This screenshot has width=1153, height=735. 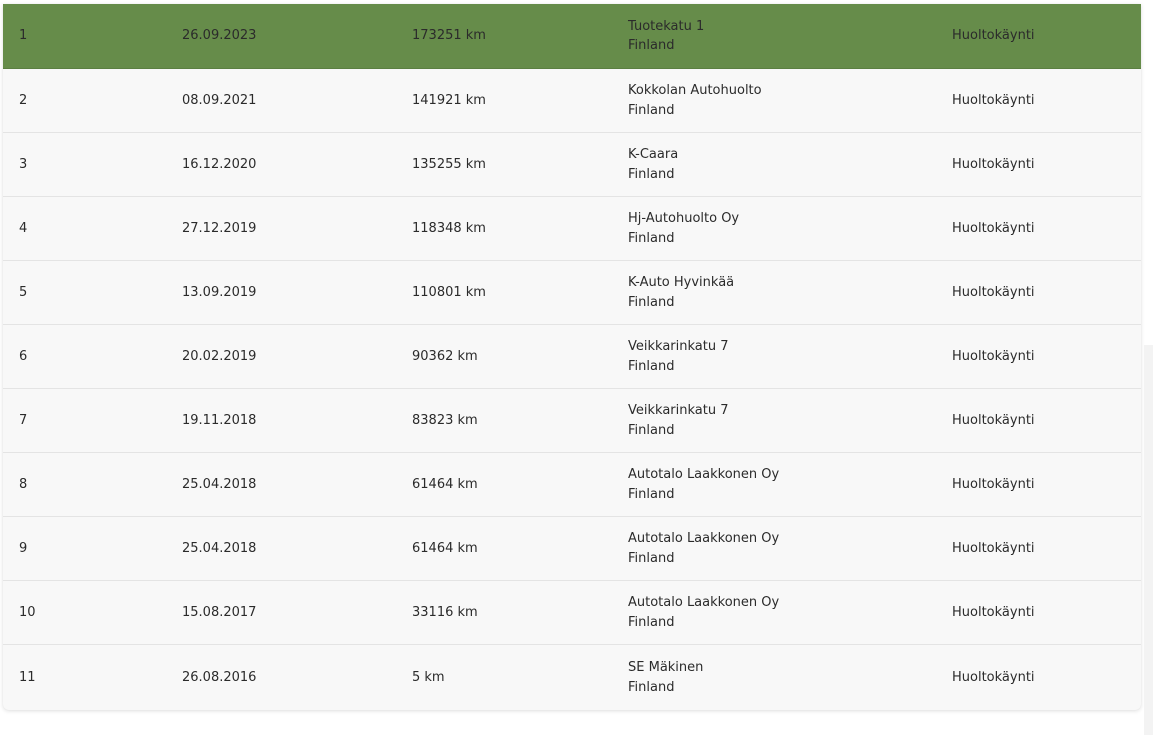 What do you see at coordinates (449, 164) in the screenshot?
I see `odometer-reading: 135255 km` at bounding box center [449, 164].